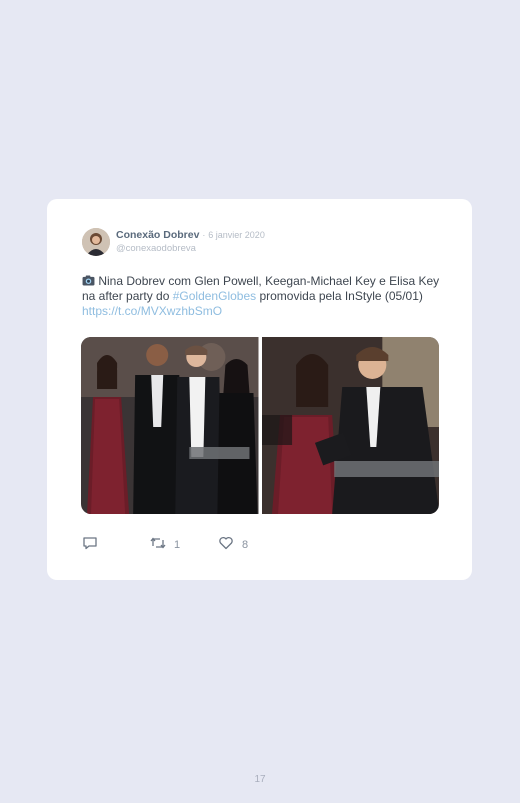 The image size is (520, 803). I want to click on camera-icon, so click(90, 281).